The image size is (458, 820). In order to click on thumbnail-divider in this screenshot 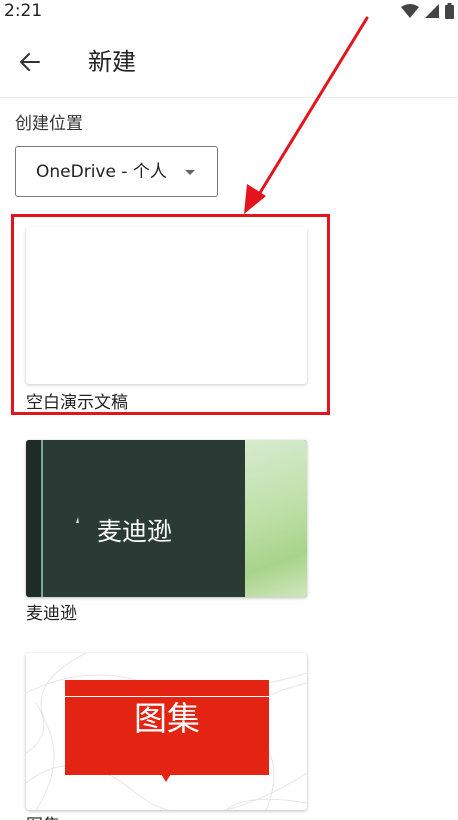, I will do `click(42, 518)`.